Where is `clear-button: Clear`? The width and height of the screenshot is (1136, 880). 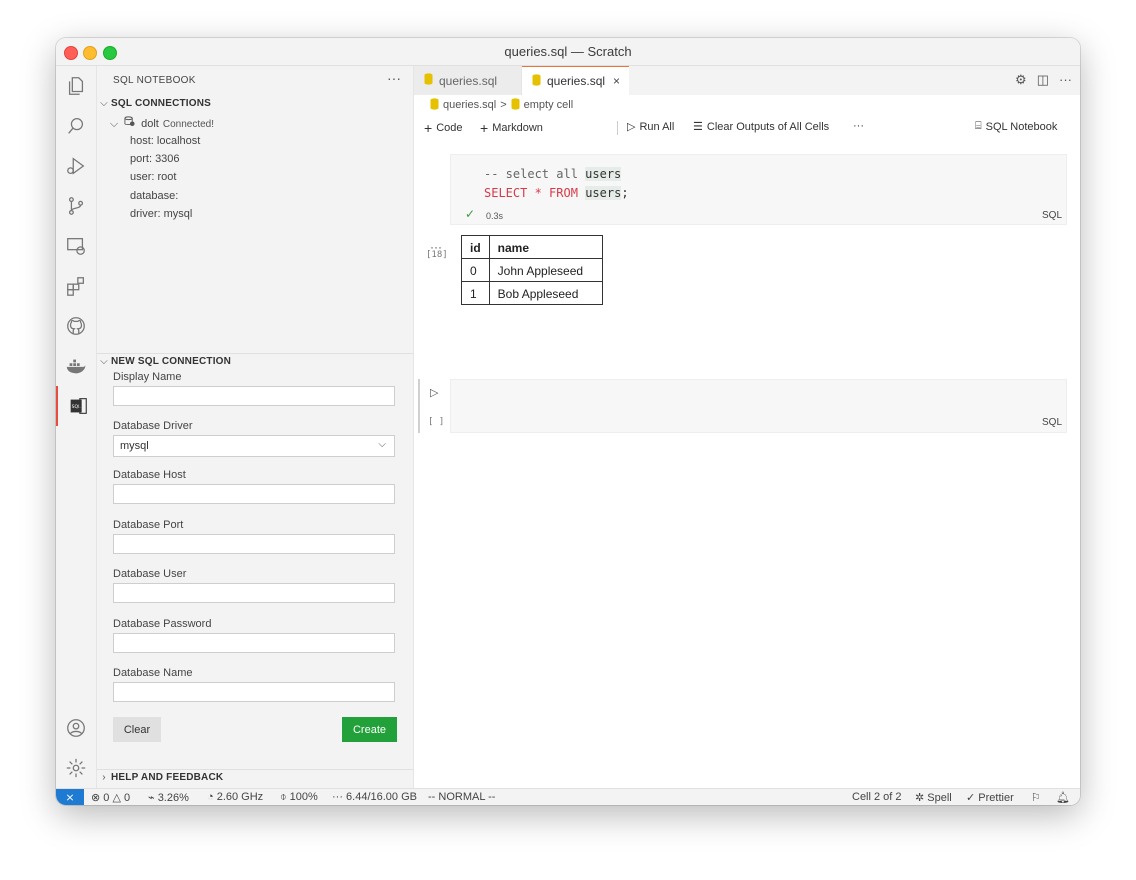 clear-button: Clear is located at coordinates (137, 729).